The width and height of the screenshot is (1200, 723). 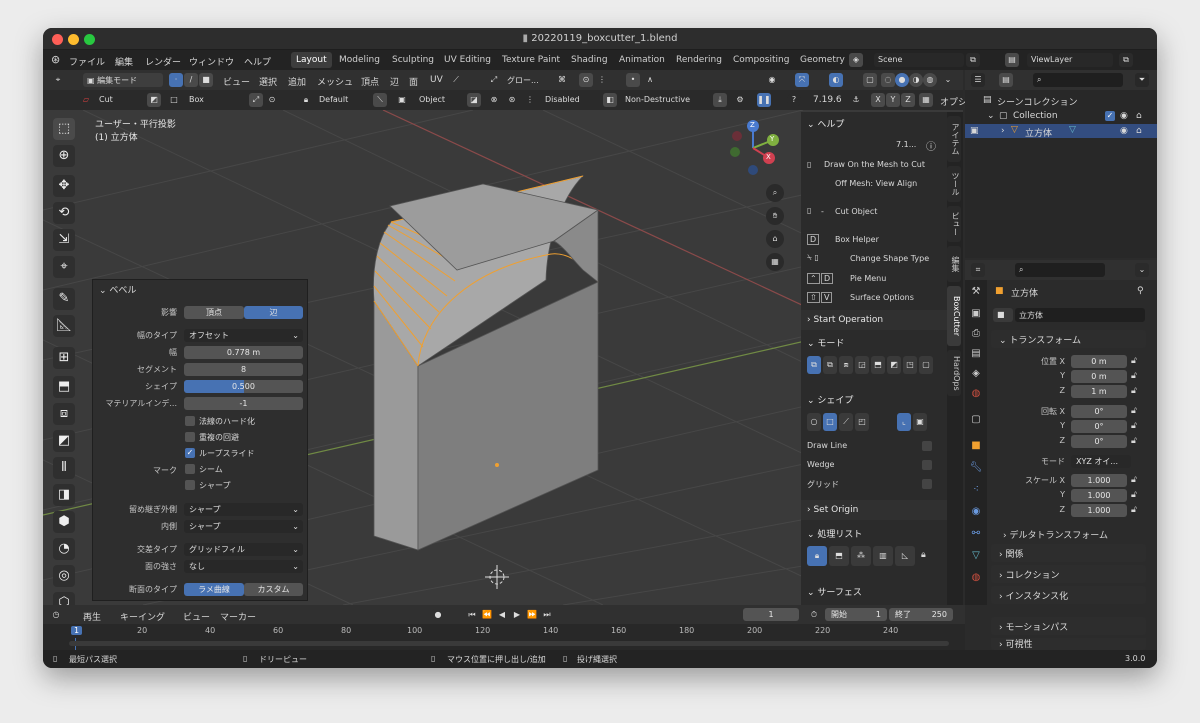 I want to click on transform-tool-icon: ⌖, so click(x=64, y=267).